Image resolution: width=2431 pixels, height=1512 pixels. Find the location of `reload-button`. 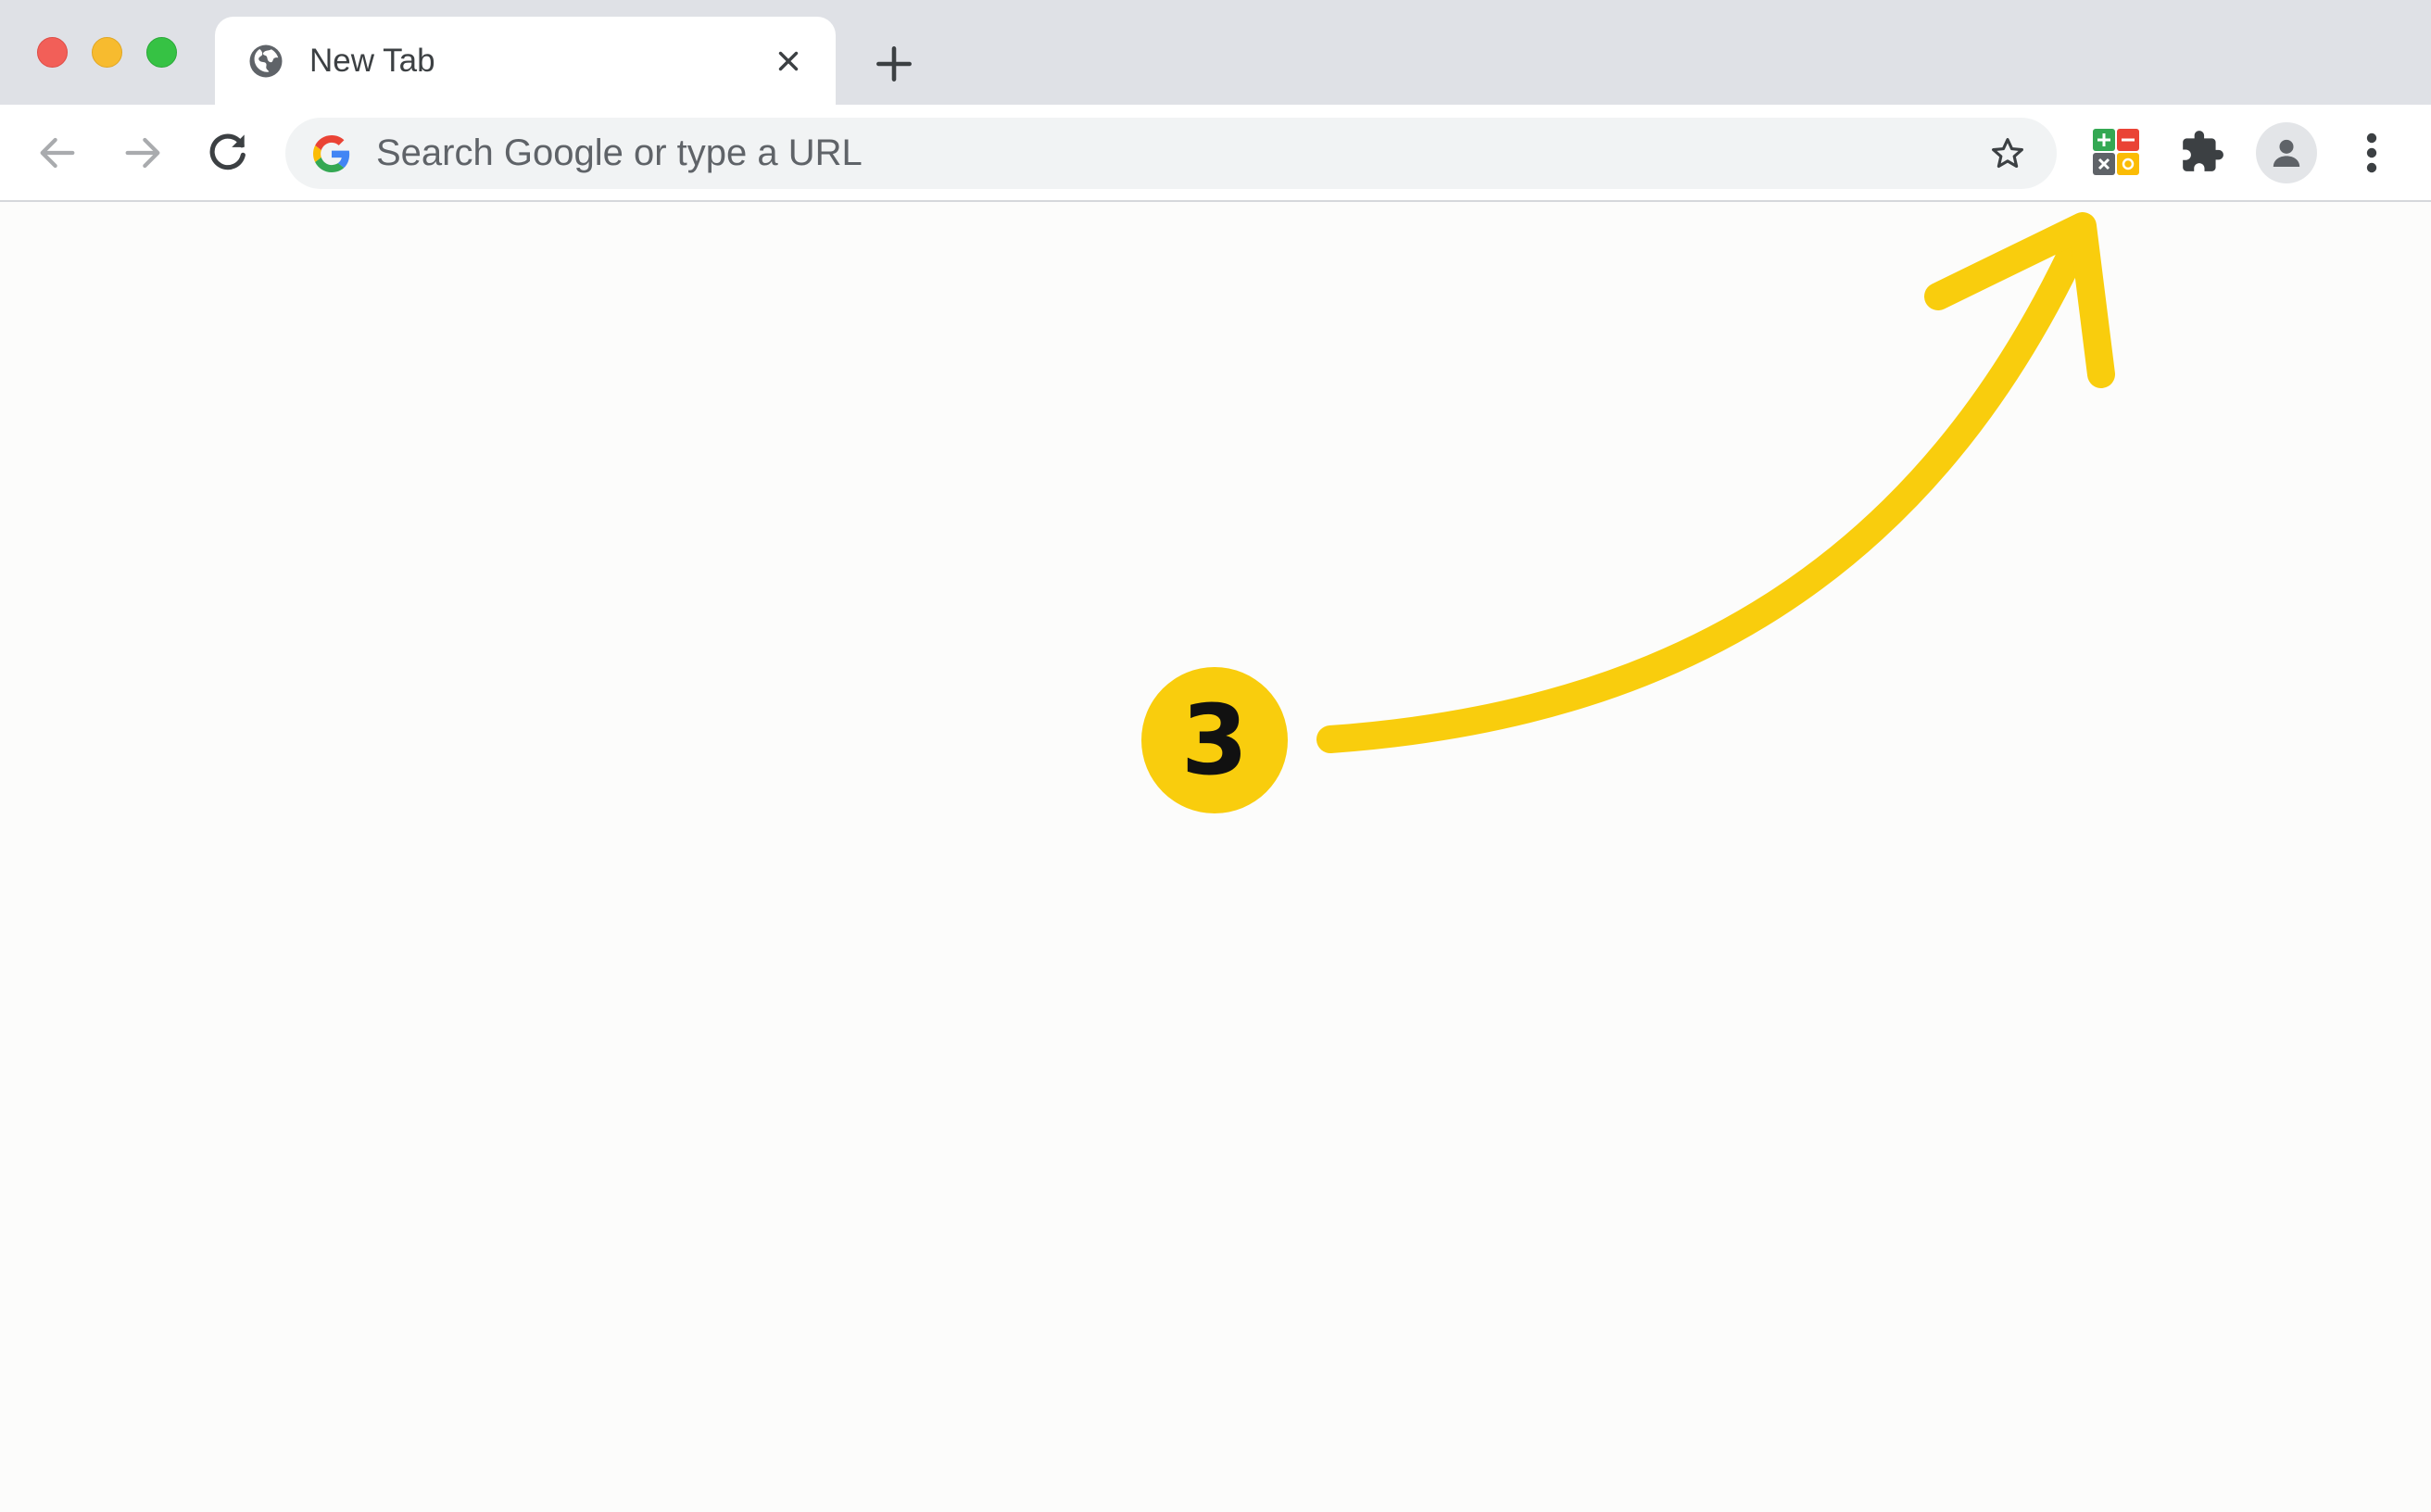

reload-button is located at coordinates (228, 153).